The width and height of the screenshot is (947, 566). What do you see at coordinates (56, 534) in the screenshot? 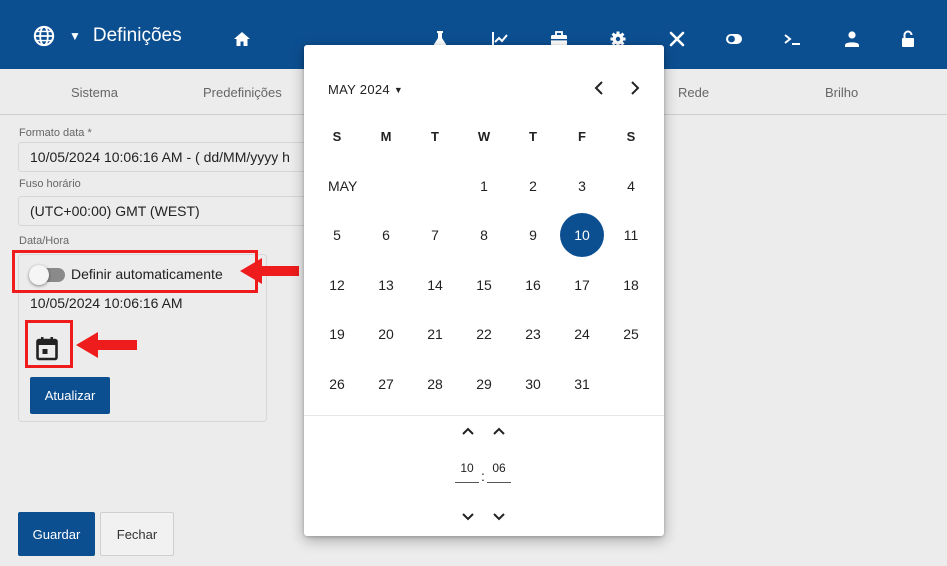
I see `save-button: Guardar` at bounding box center [56, 534].